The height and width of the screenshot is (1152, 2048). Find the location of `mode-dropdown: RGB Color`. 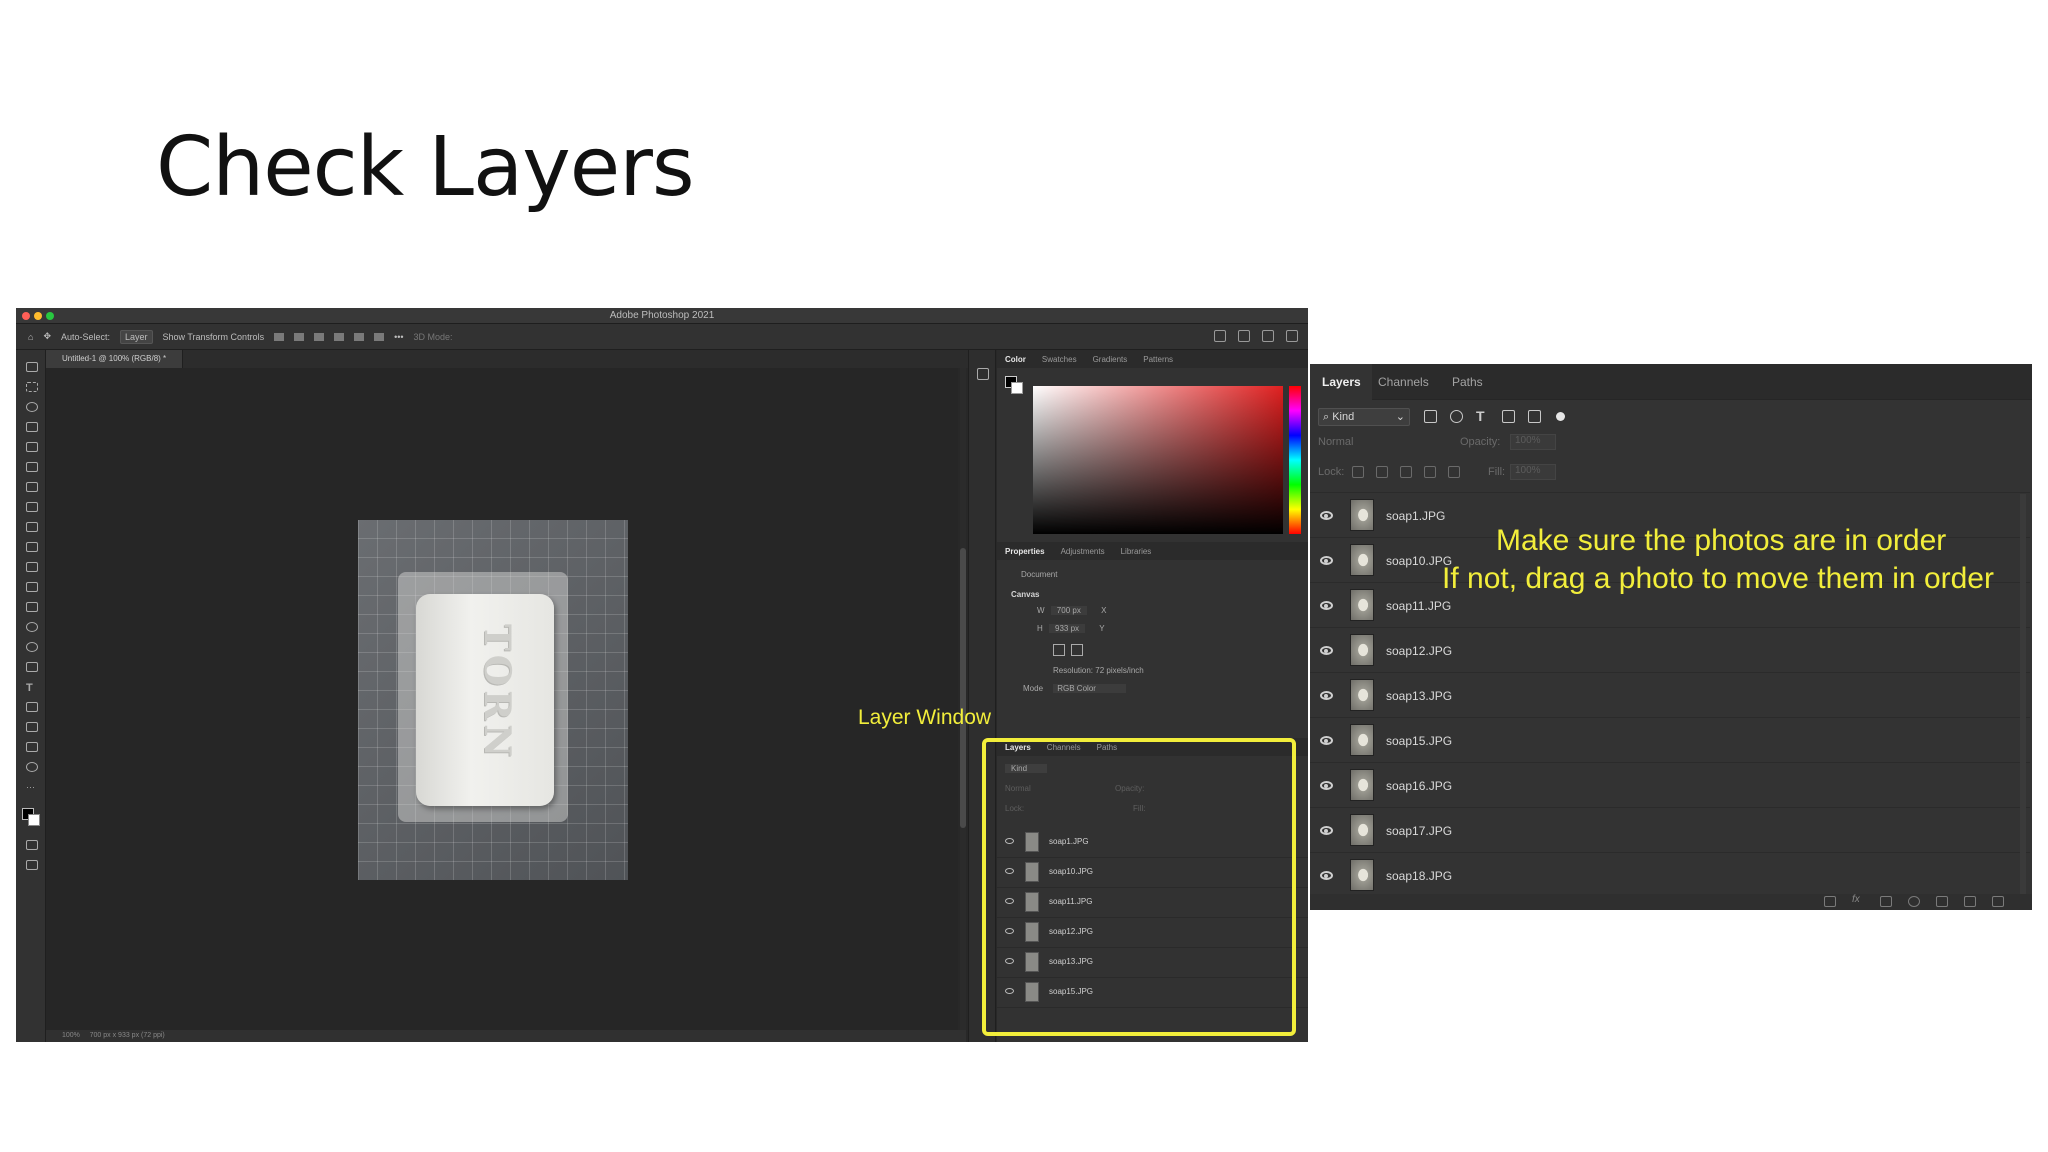

mode-dropdown: RGB Color is located at coordinates (1089, 688).